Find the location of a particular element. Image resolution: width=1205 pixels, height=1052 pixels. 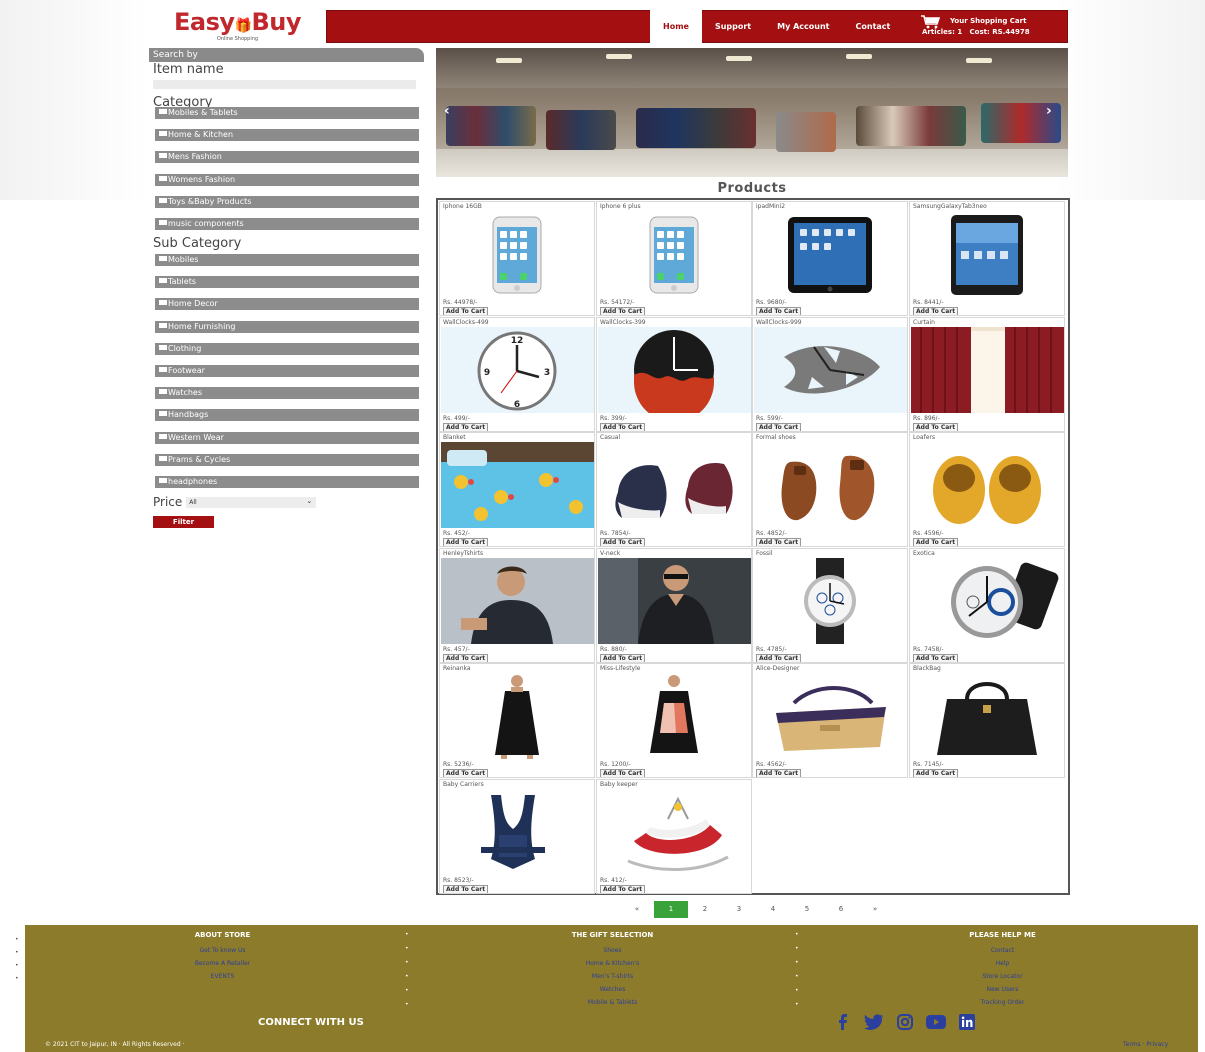

product-name: Baby Carriers is located at coordinates (463, 784).